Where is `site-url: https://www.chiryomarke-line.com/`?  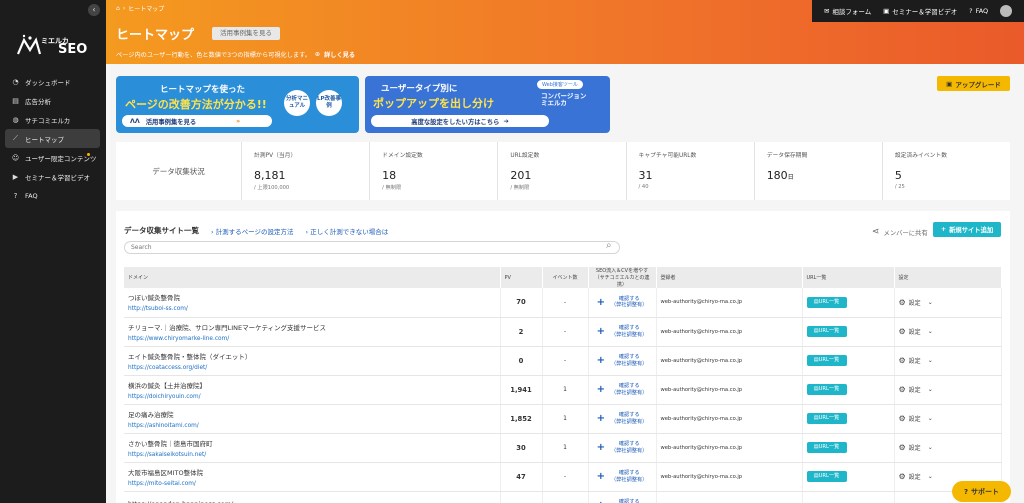 site-url: https://www.chiryomarke-line.com/ is located at coordinates (312, 339).